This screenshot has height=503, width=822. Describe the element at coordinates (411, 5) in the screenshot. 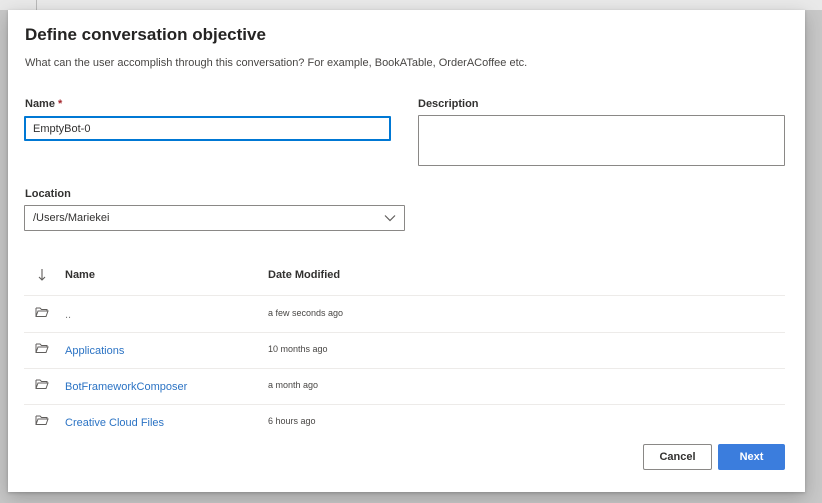

I see `app-background-strip` at that location.